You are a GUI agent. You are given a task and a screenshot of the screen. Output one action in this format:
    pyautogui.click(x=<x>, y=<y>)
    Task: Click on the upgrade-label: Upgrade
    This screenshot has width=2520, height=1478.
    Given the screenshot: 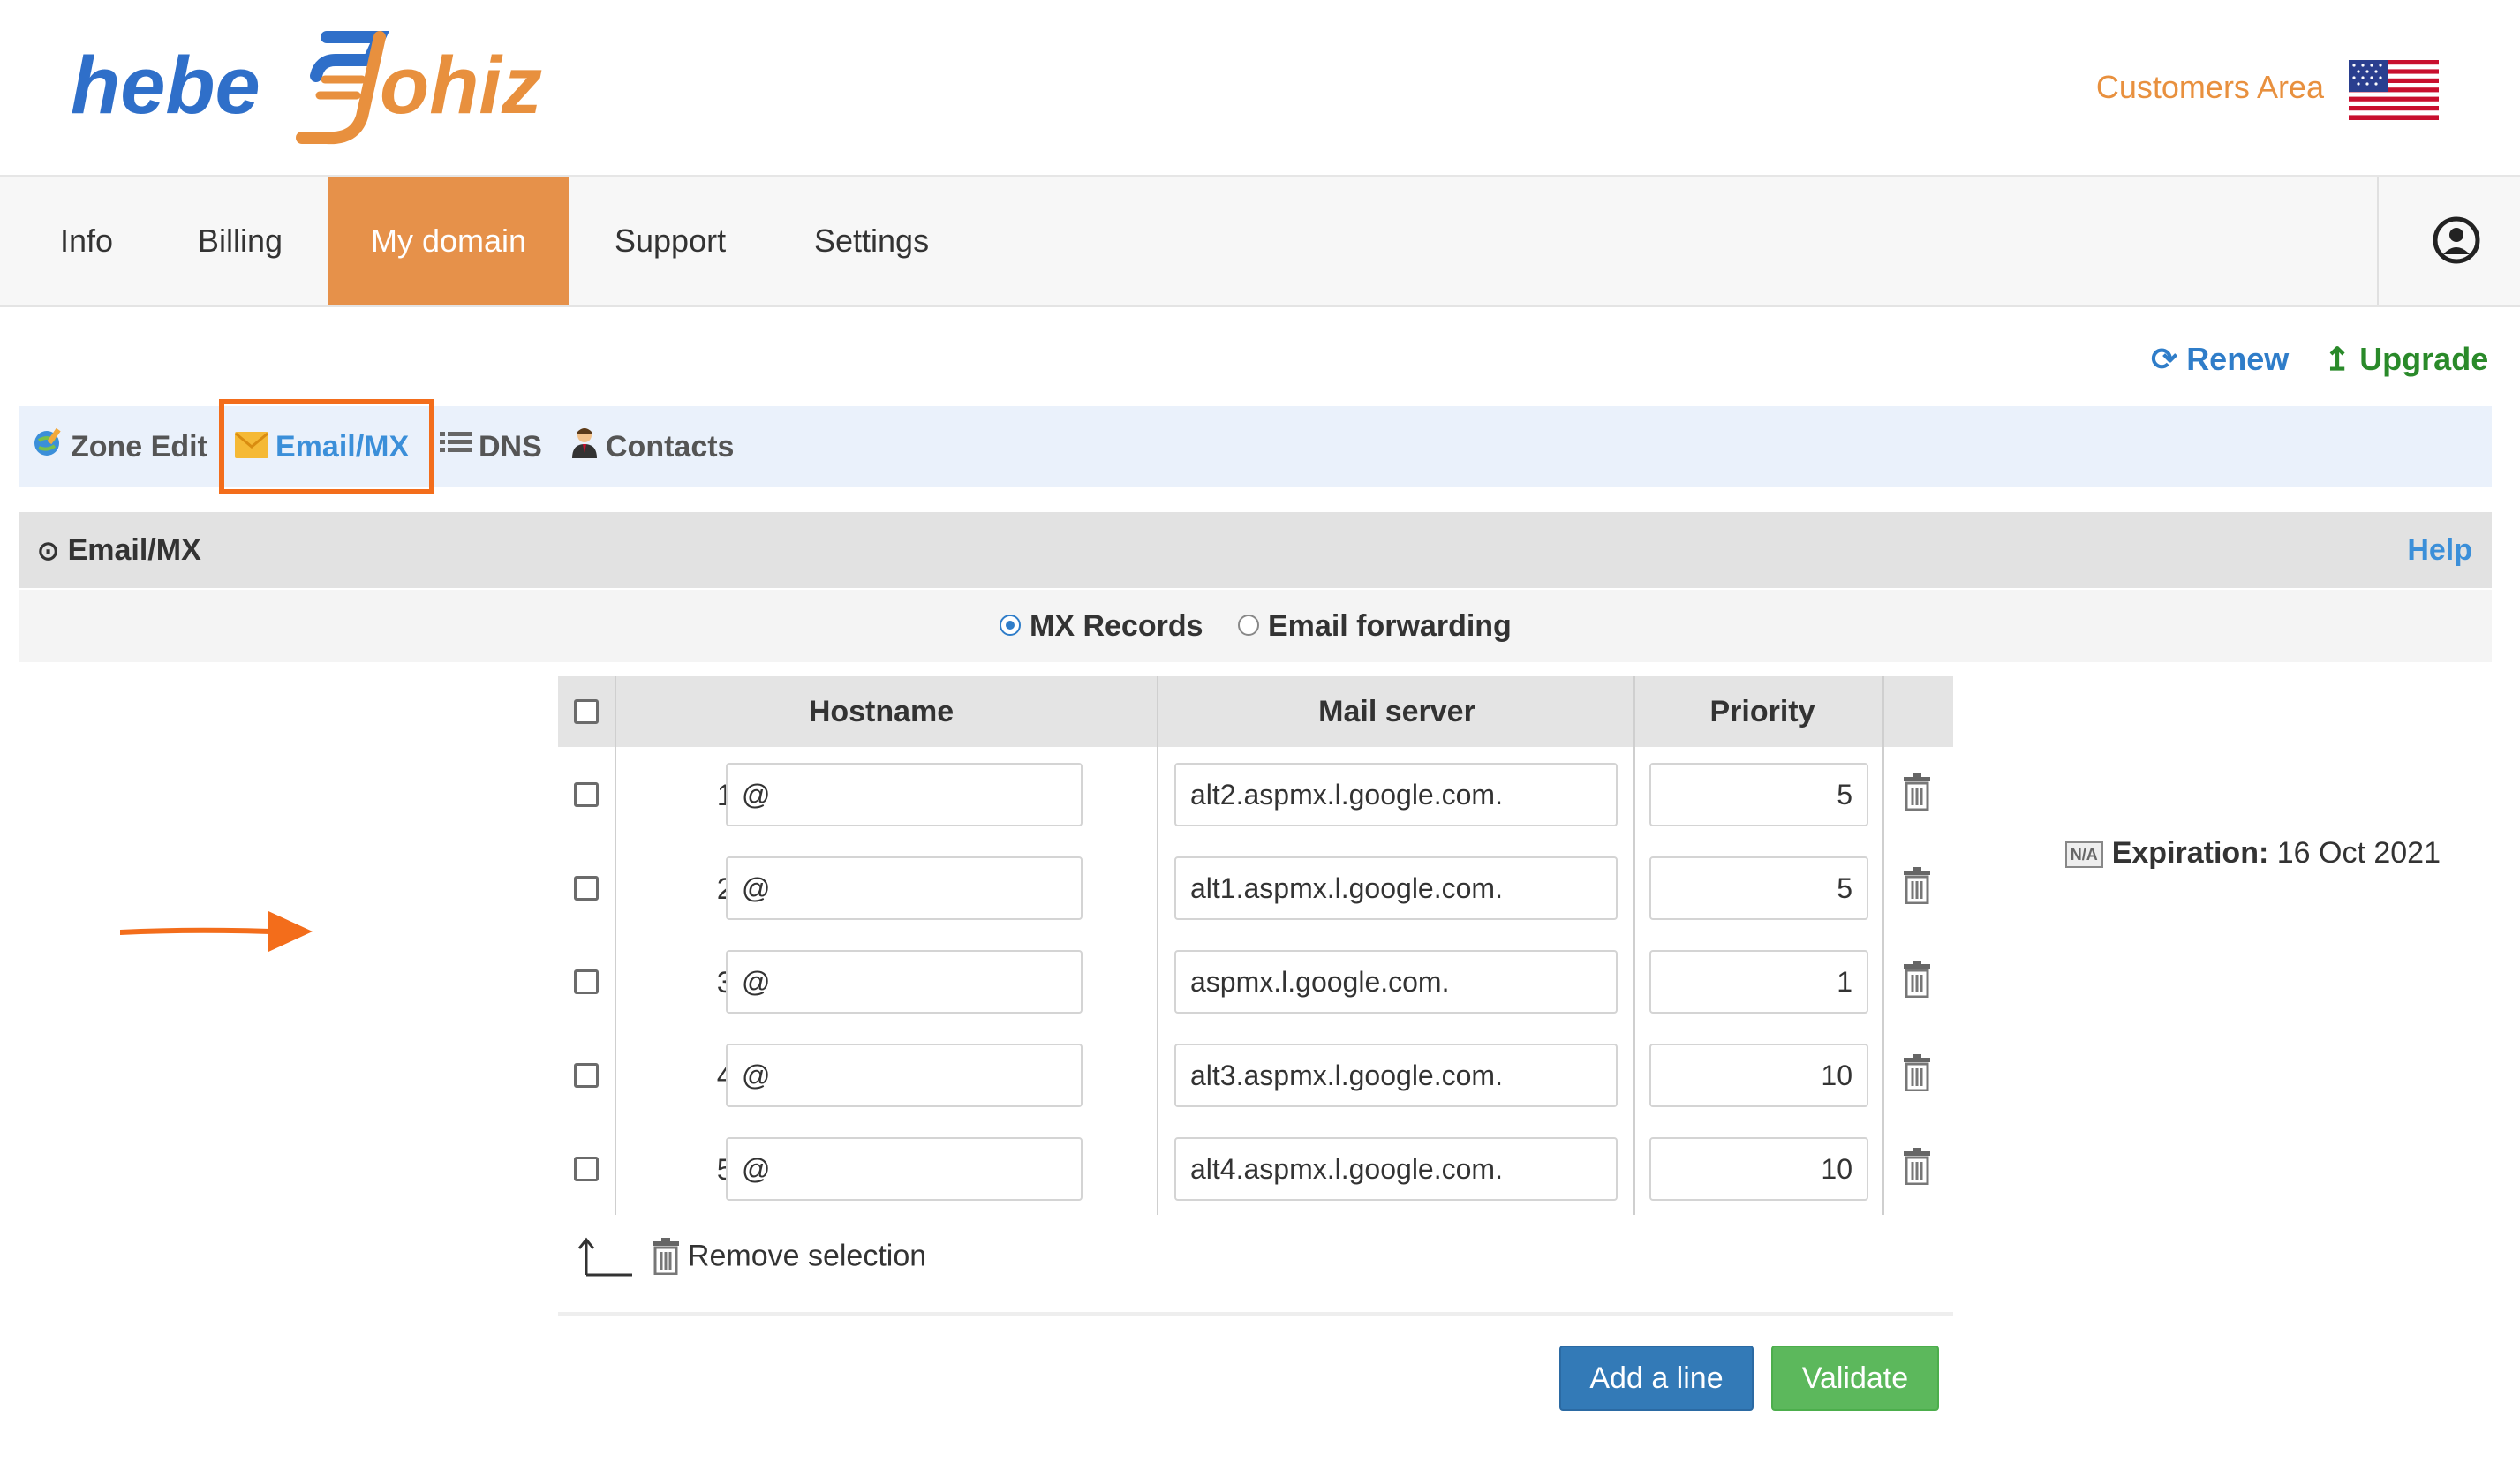 What is the action you would take?
    pyautogui.click(x=2424, y=359)
    